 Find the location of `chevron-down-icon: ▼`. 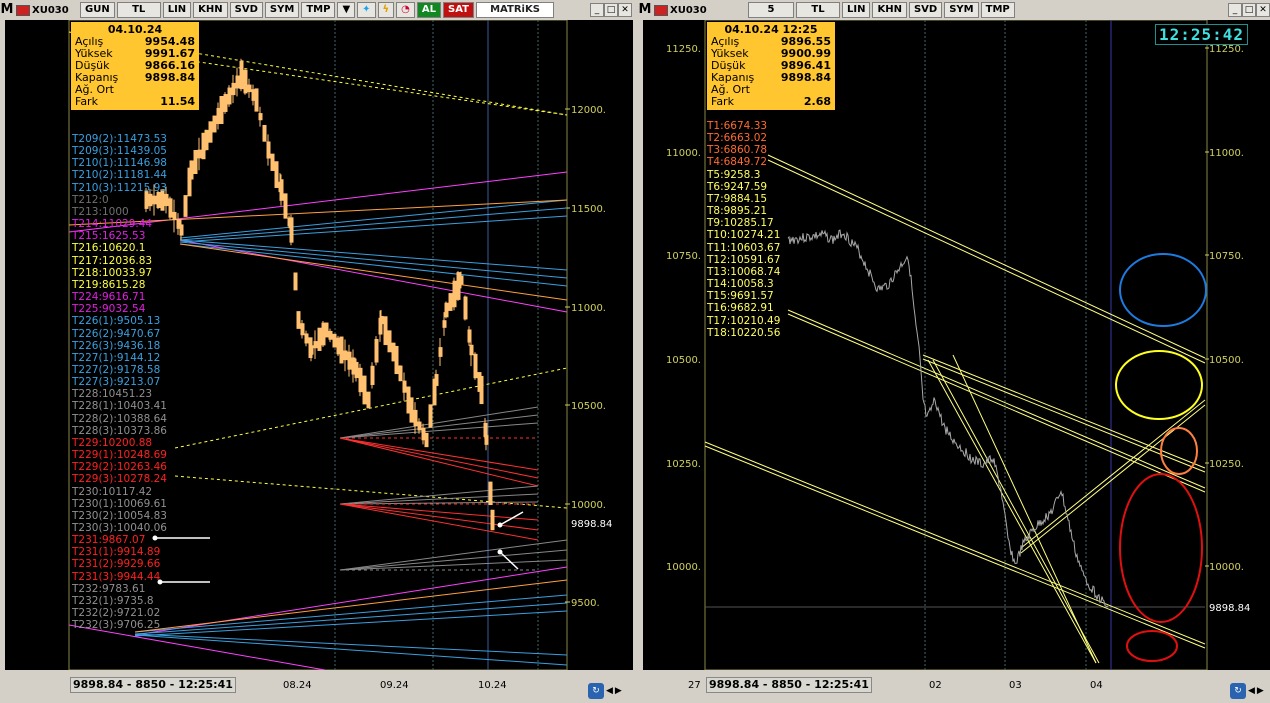

chevron-down-icon: ▼ is located at coordinates (346, 10).